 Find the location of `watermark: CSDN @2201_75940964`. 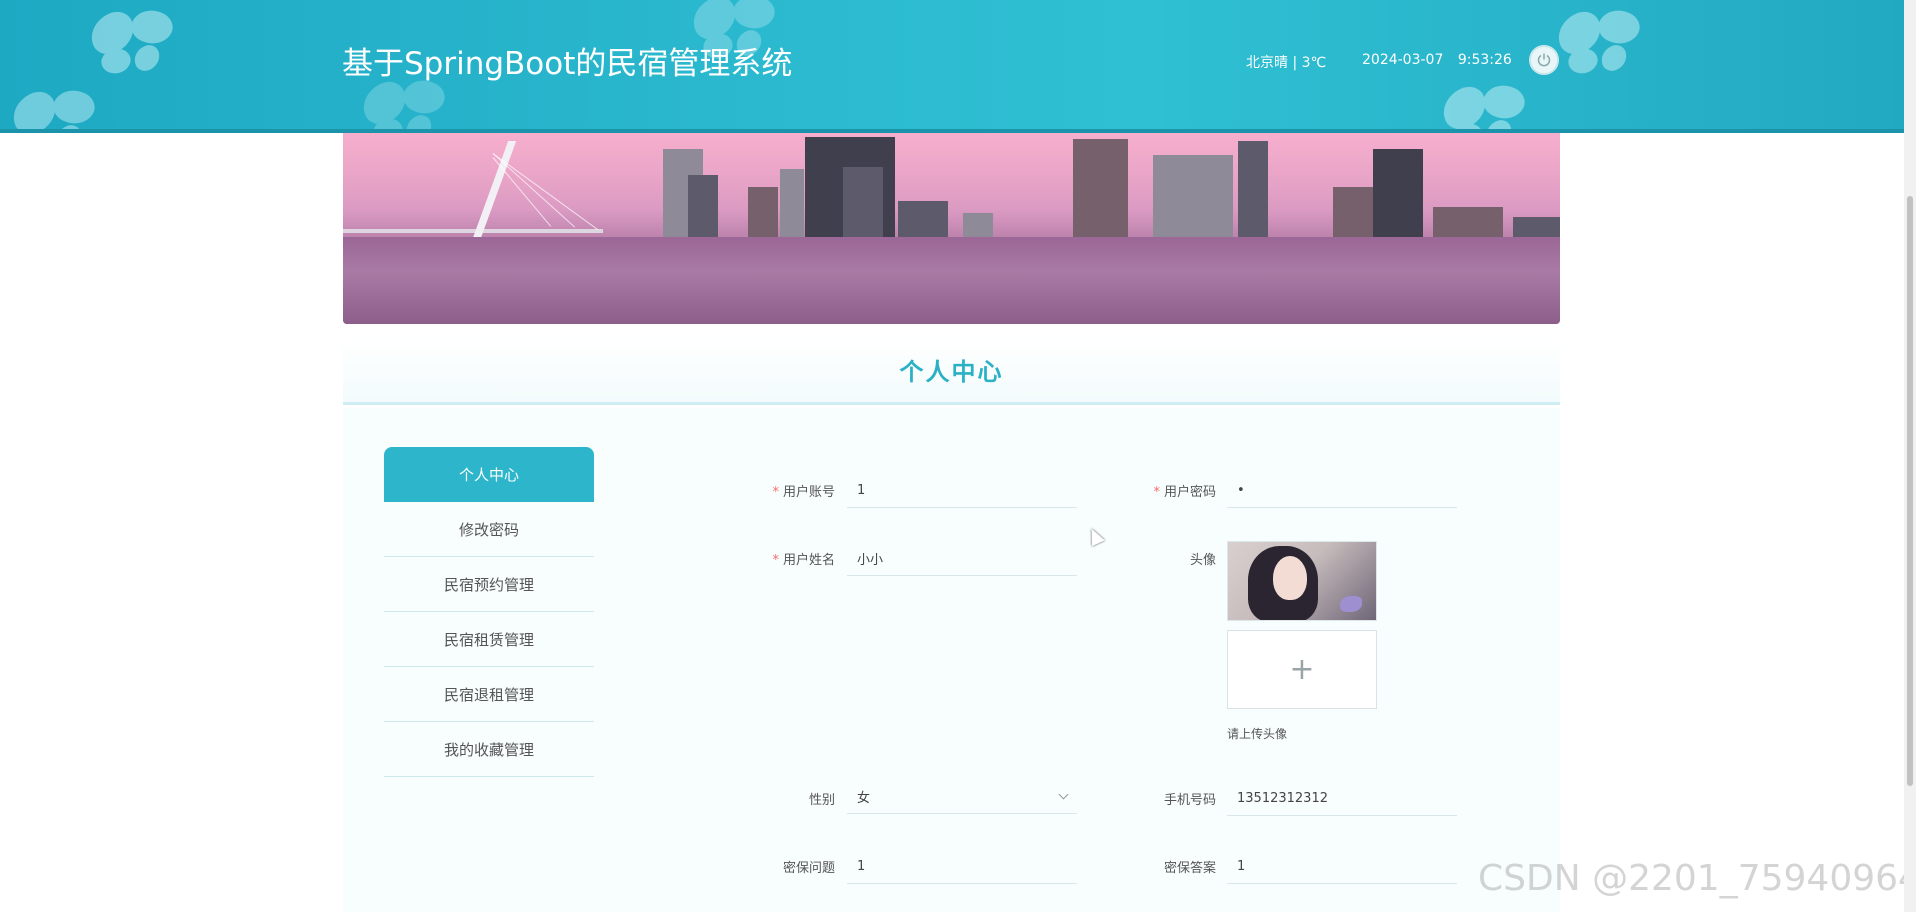

watermark: CSDN @2201_75940964 is located at coordinates (1697, 878).